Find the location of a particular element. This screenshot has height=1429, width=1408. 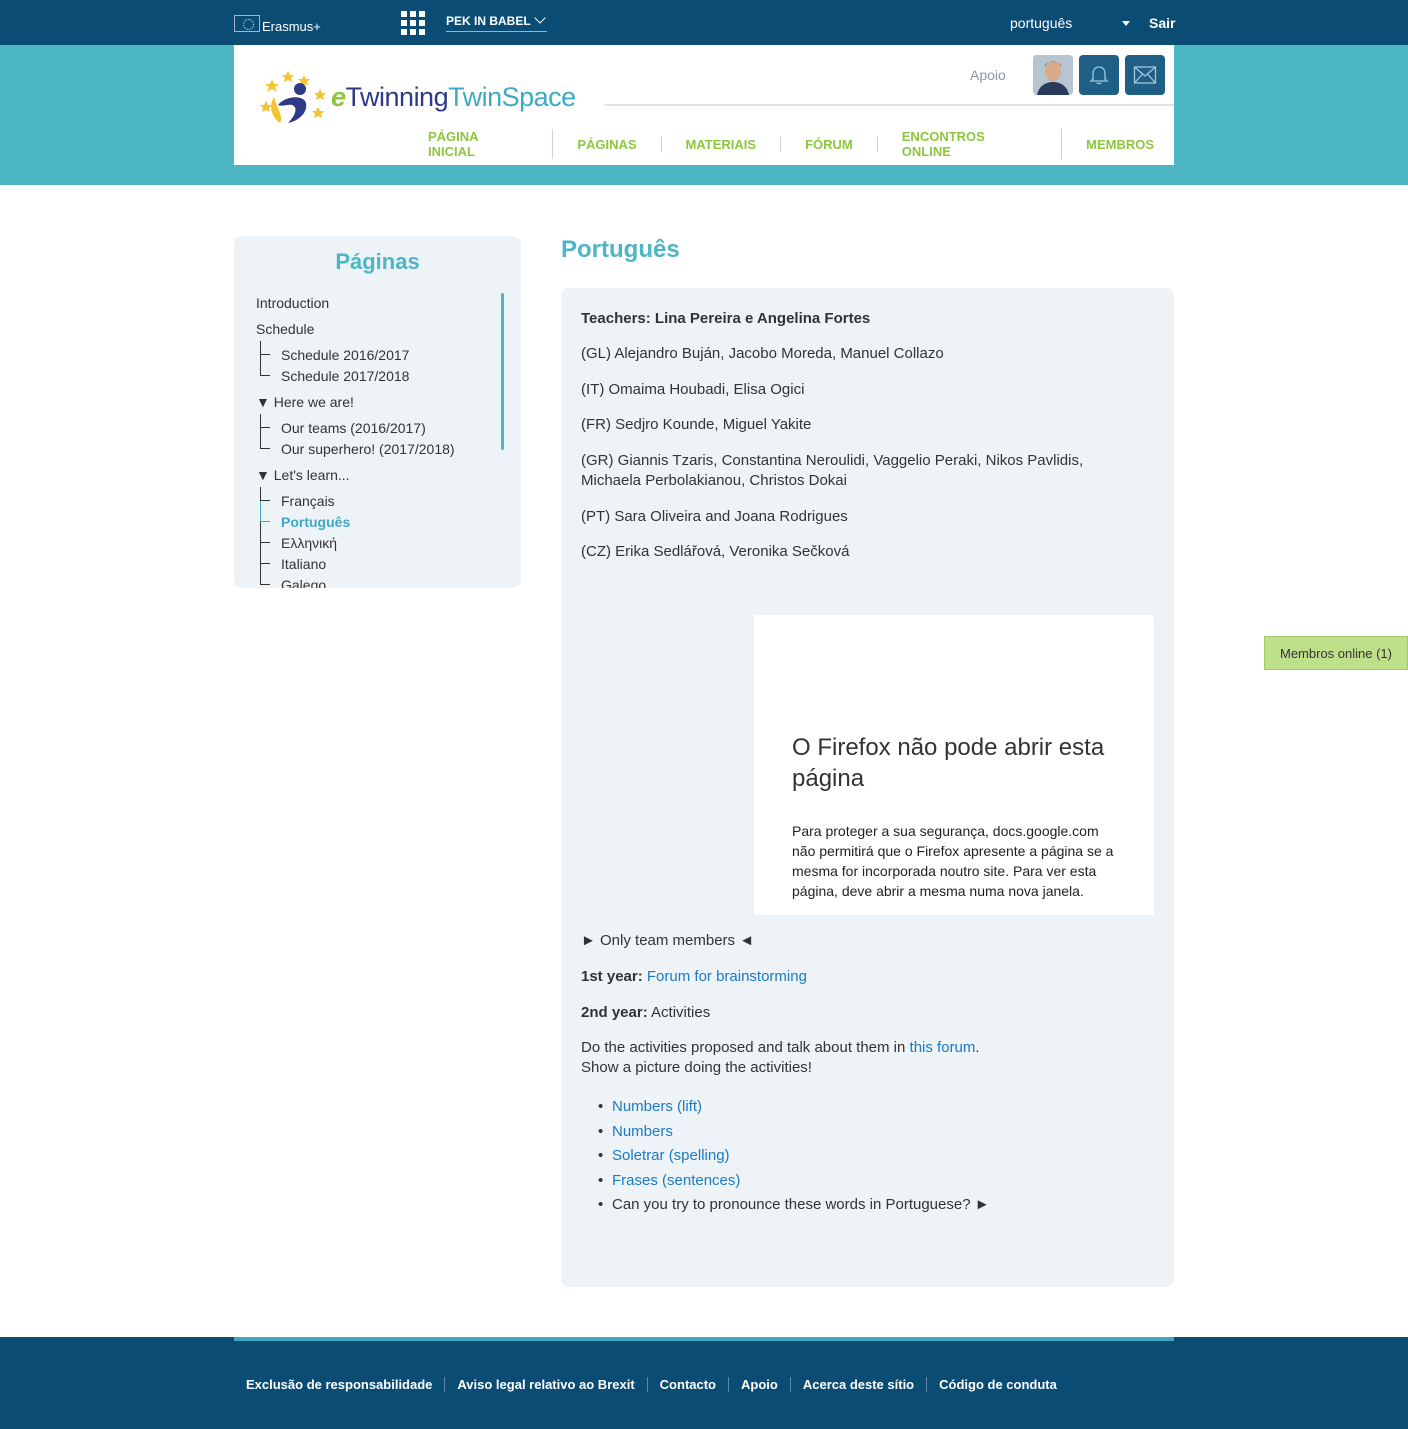

footer-link-contact: Contacto is located at coordinates (695, 1384).